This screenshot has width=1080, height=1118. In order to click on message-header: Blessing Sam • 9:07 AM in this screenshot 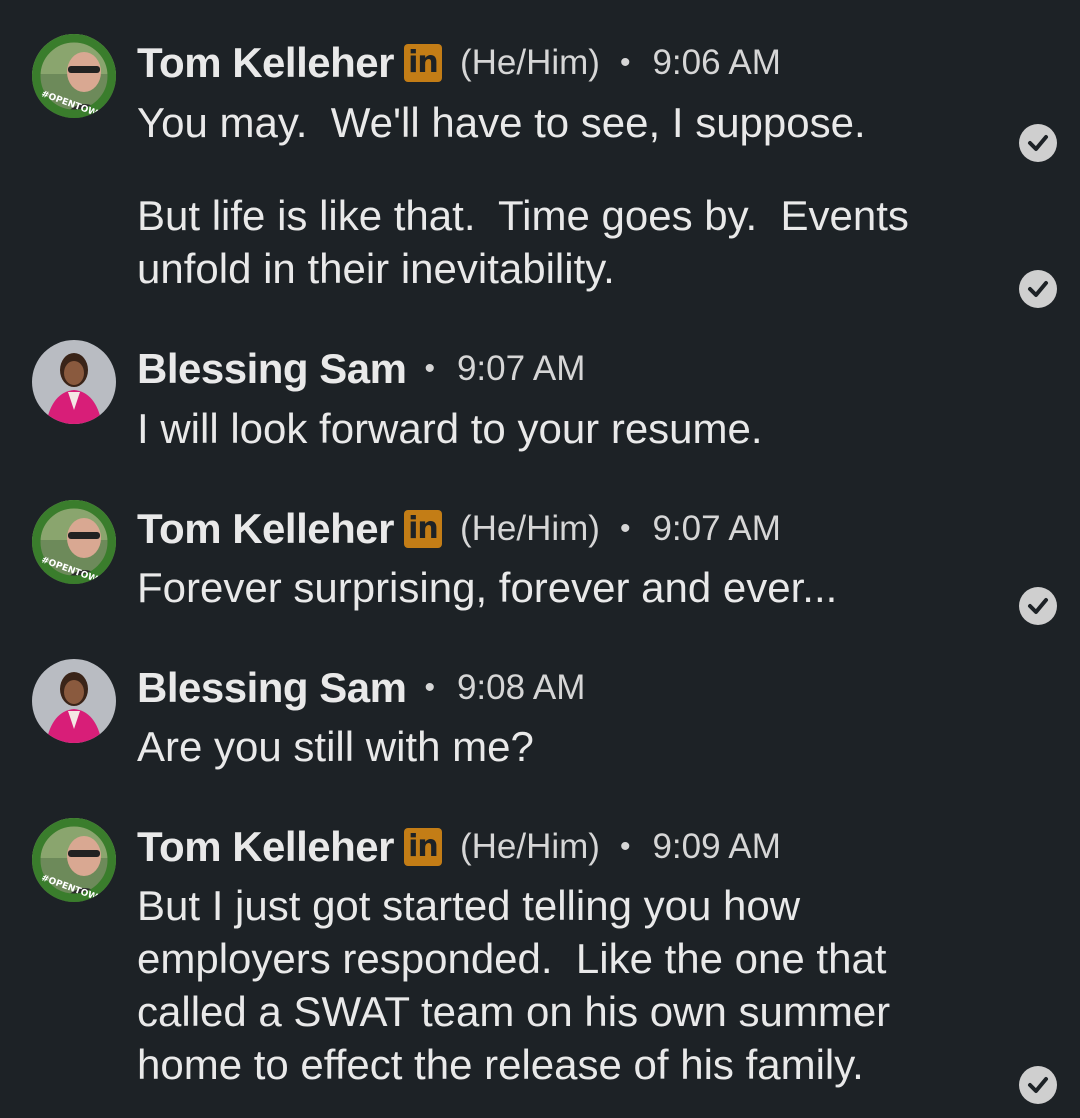, I will do `click(361, 369)`.